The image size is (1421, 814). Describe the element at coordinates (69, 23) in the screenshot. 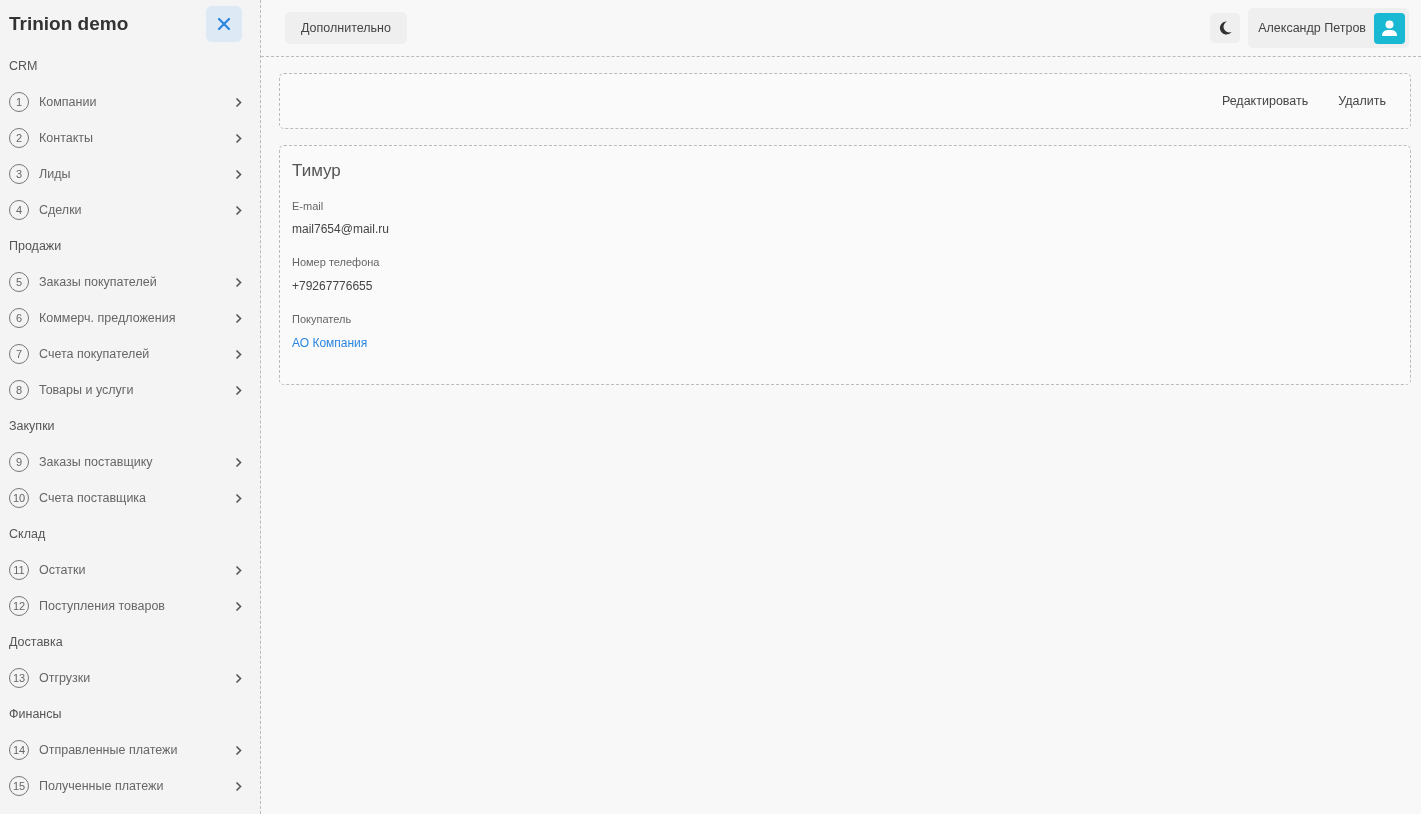

I see `app-title: Trinion demo` at that location.